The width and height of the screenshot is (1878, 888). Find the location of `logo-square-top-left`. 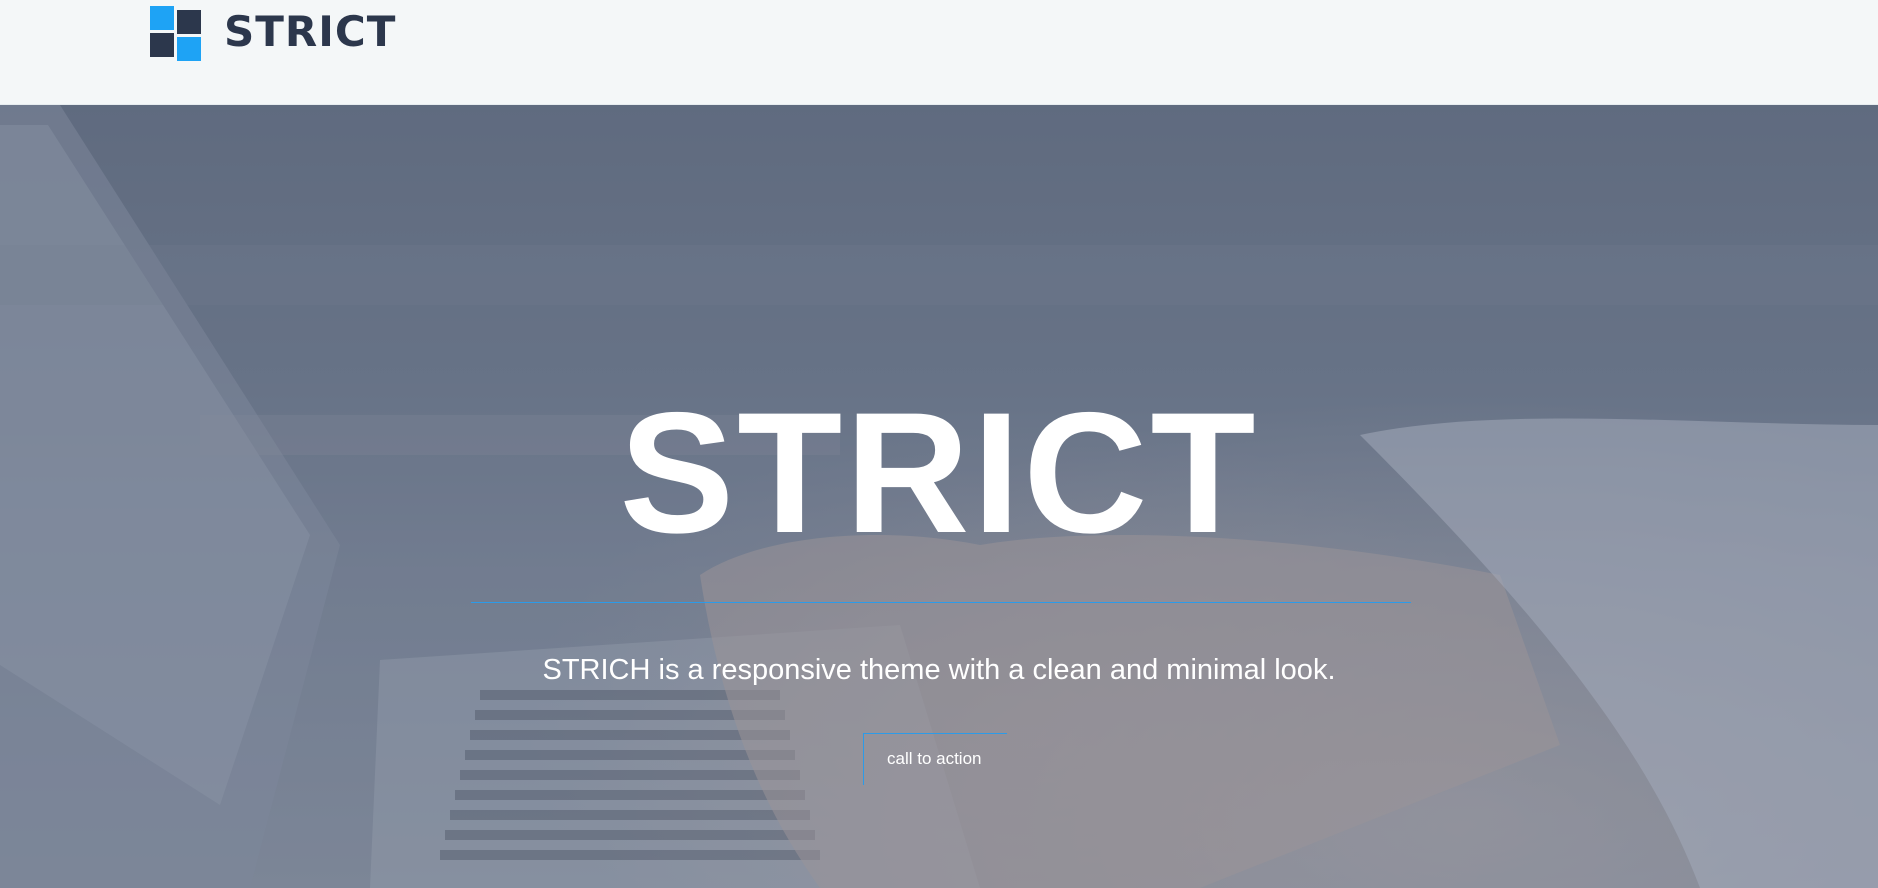

logo-square-top-left is located at coordinates (162, 18).